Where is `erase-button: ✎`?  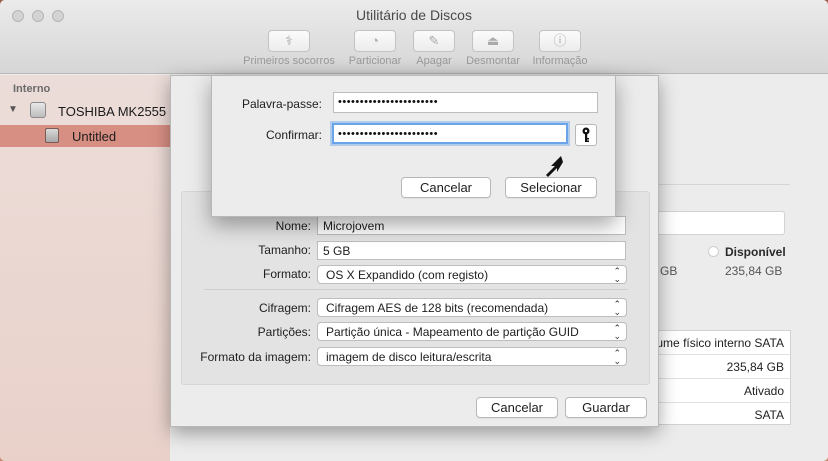 erase-button: ✎ is located at coordinates (434, 41).